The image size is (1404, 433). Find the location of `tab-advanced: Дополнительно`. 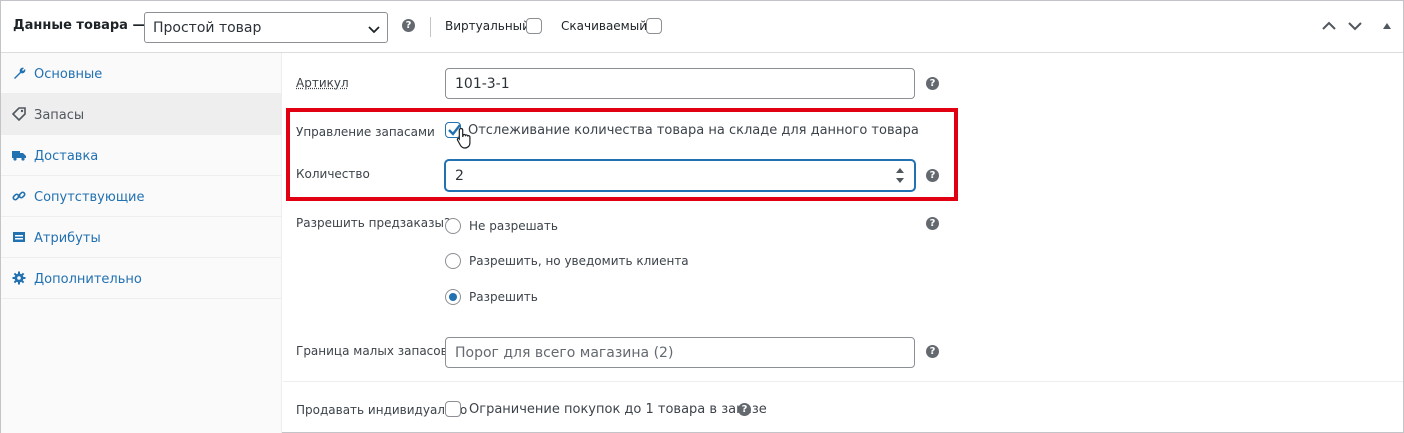

tab-advanced: Дополнительно is located at coordinates (141, 278).